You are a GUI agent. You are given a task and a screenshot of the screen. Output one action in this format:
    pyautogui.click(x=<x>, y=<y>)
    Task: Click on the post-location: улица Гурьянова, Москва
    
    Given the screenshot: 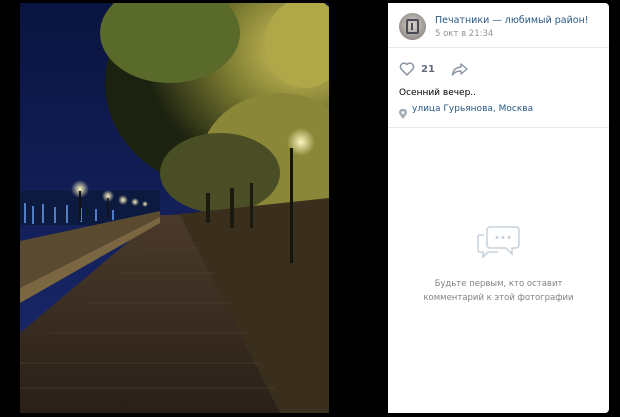 What is the action you would take?
    pyautogui.click(x=466, y=111)
    